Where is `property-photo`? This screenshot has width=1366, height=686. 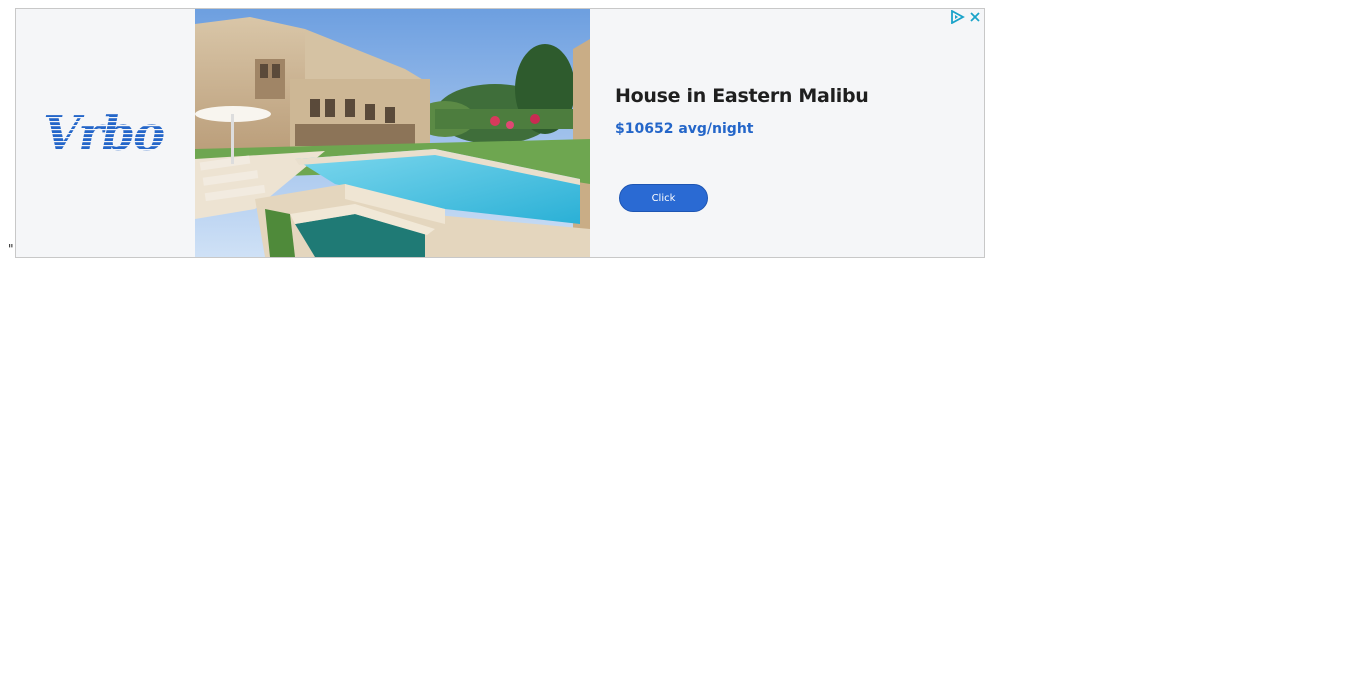
property-photo is located at coordinates (392, 133).